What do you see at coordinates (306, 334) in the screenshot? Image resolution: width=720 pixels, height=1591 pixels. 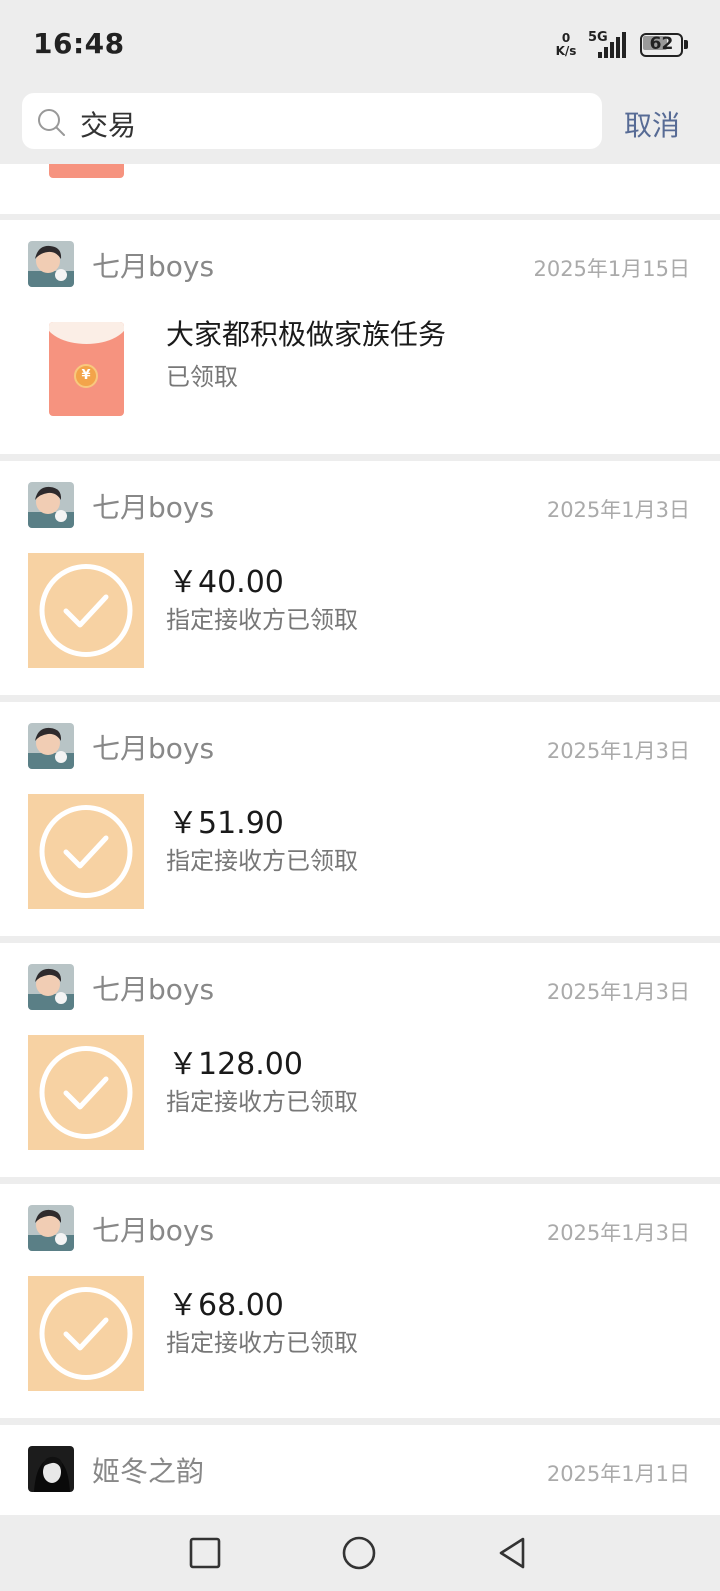 I see `red-packet-title: 大家都积极做家族任务` at bounding box center [306, 334].